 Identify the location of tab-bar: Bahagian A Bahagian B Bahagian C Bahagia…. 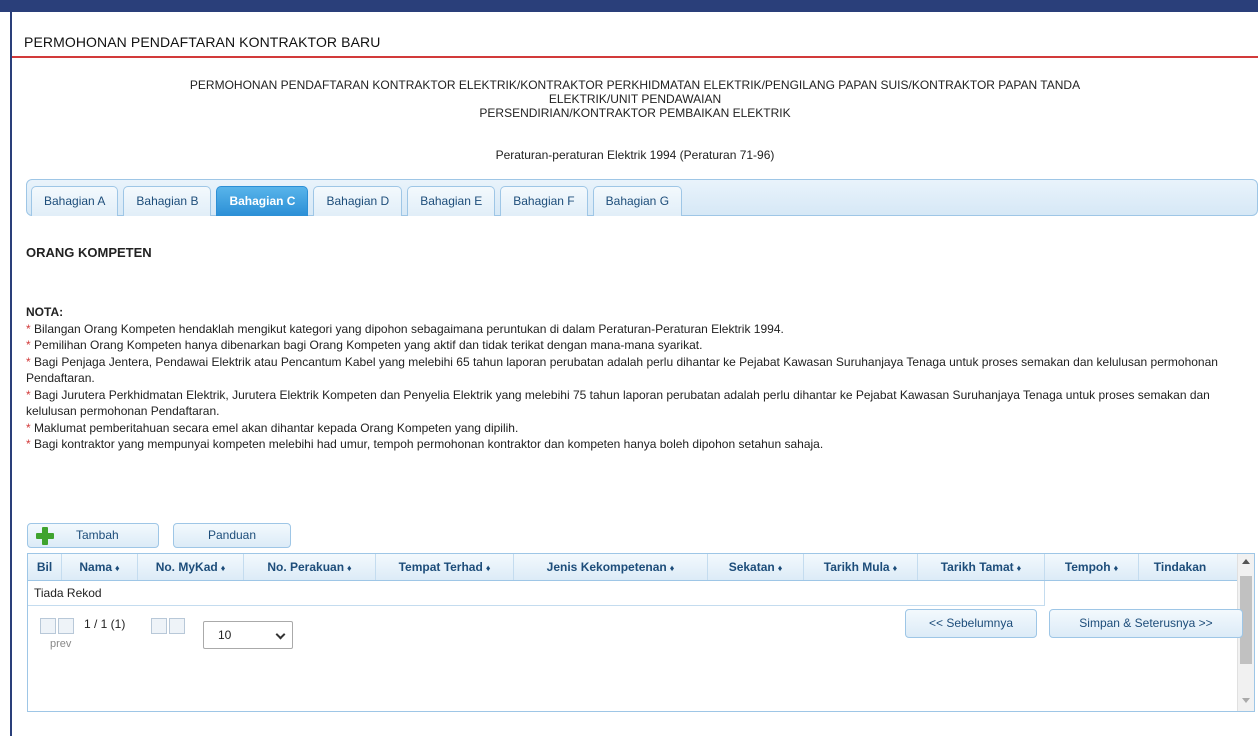
(642, 197).